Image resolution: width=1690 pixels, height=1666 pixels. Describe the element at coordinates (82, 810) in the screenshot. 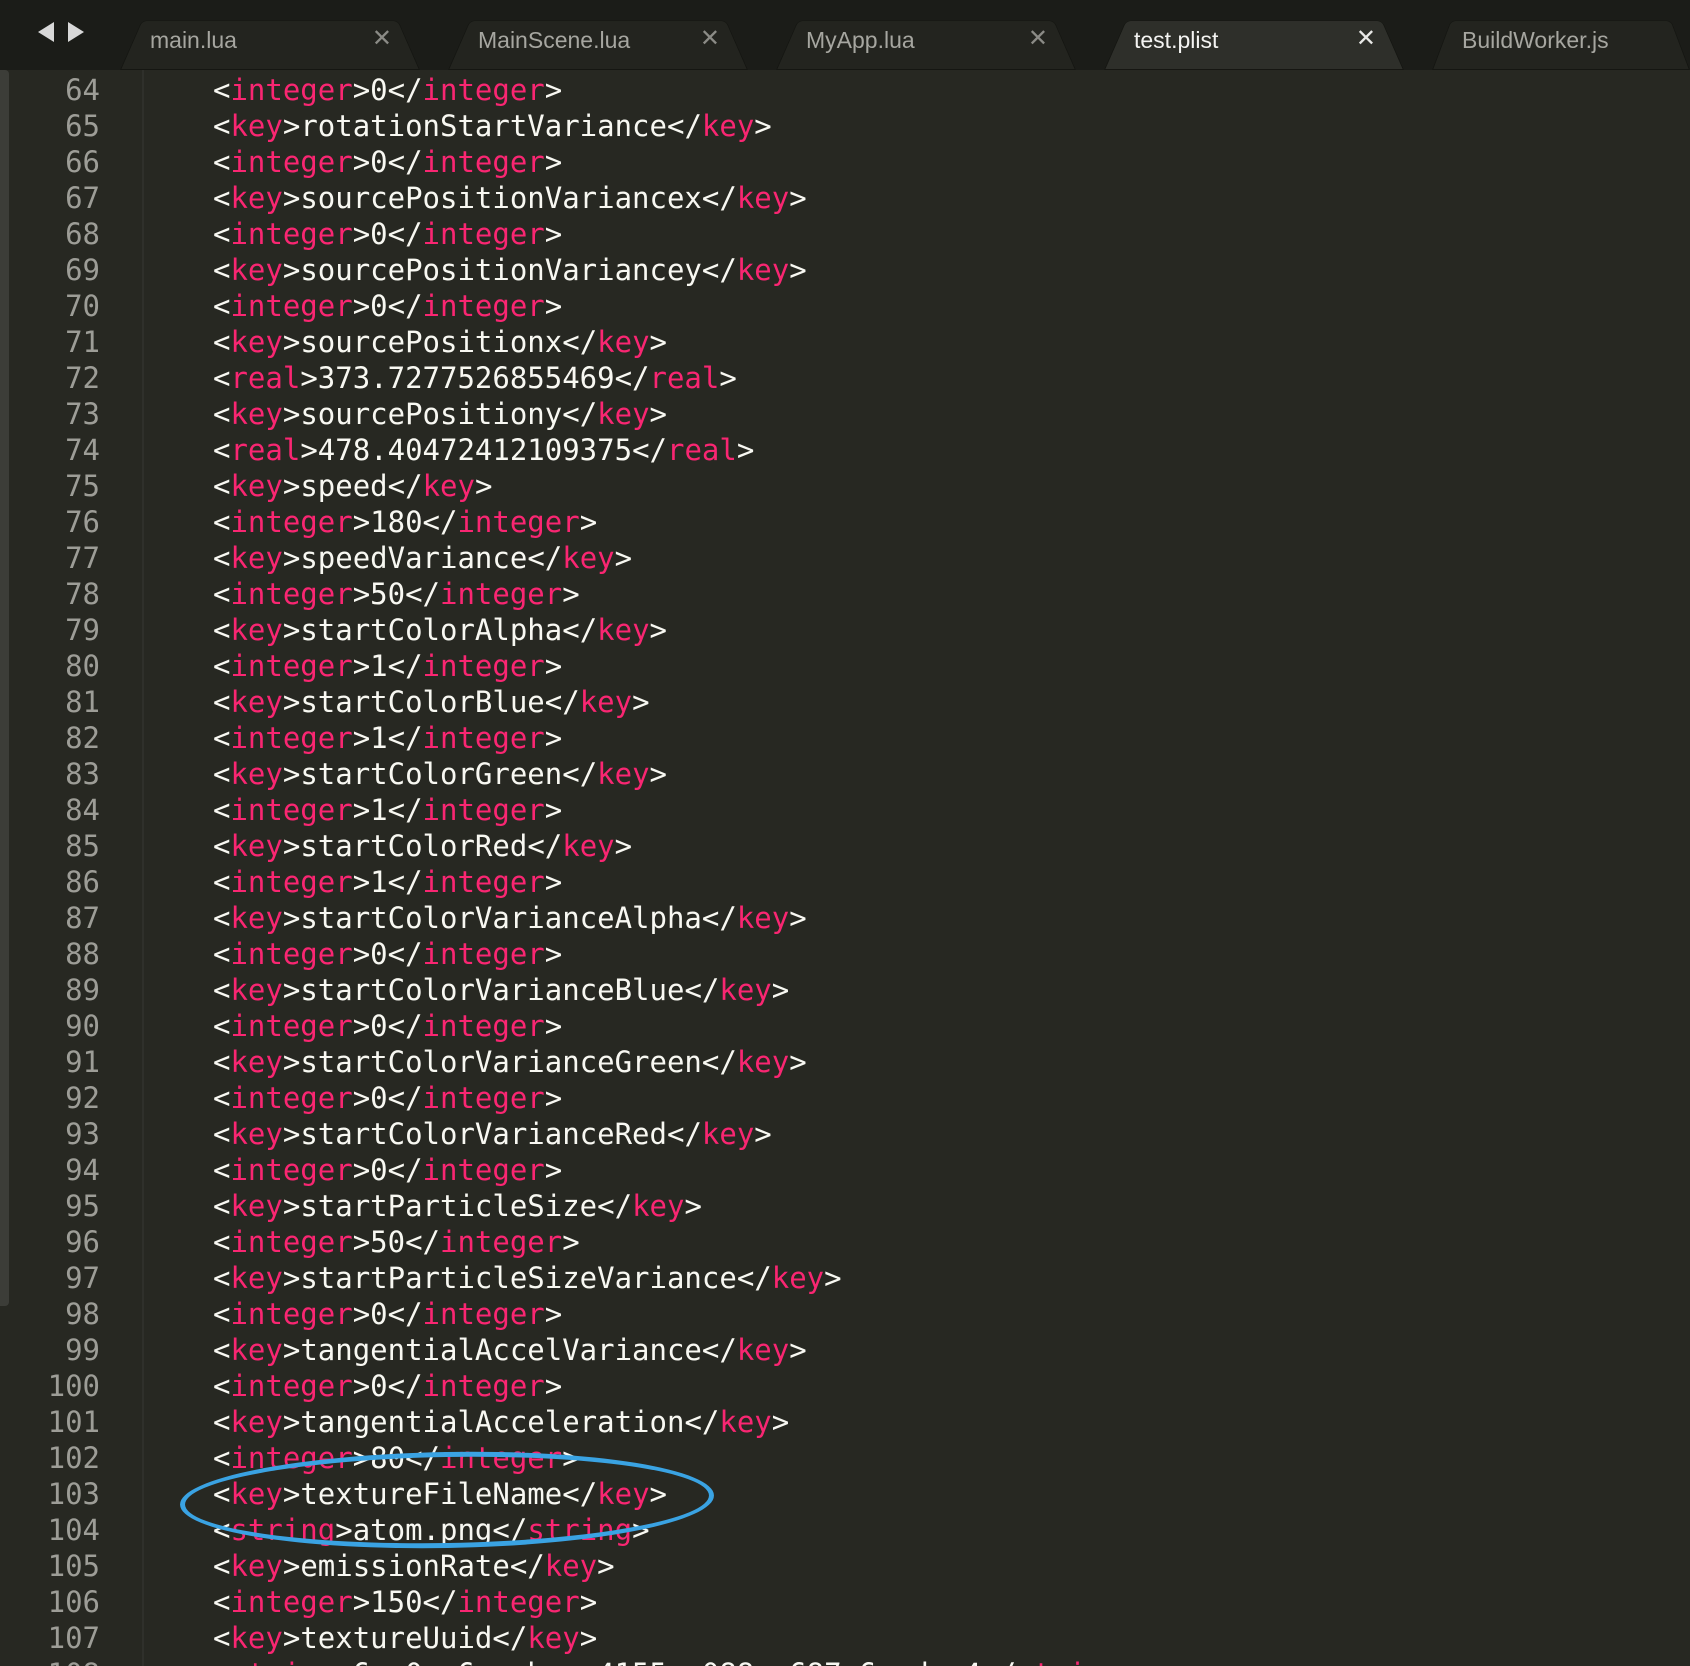

I see `line-number: 84` at that location.